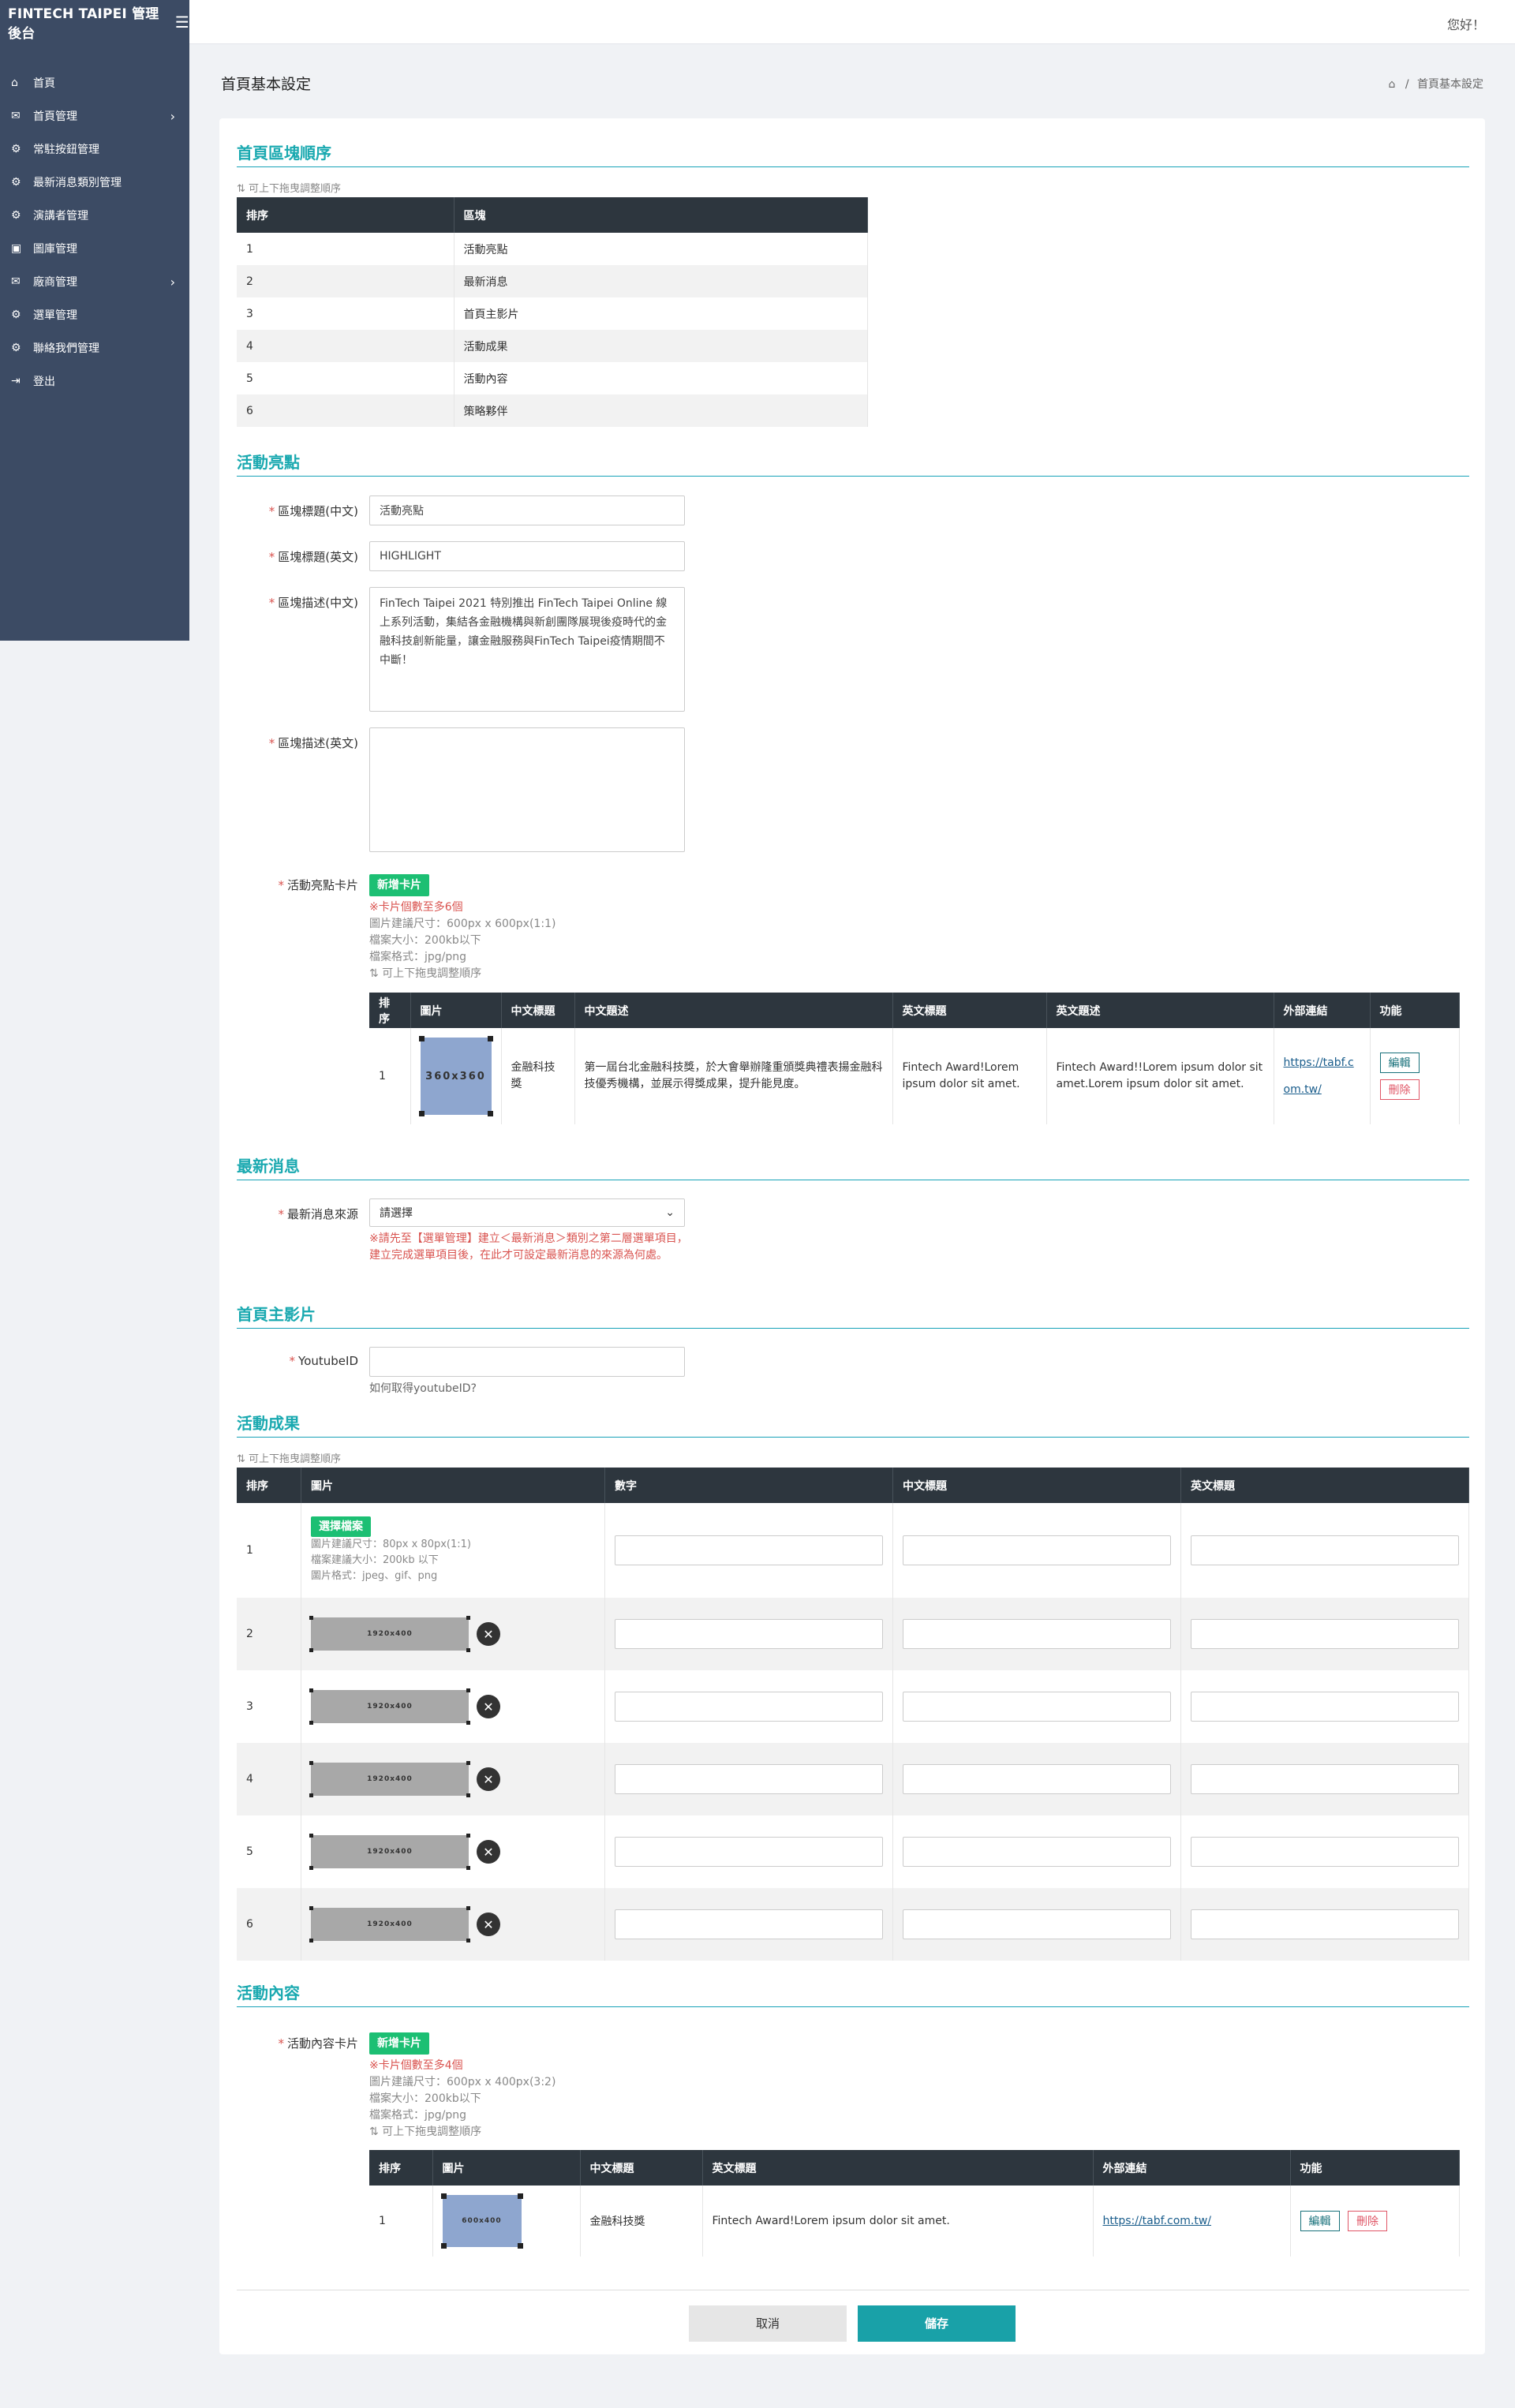 The image size is (1515, 2408). Describe the element at coordinates (182, 22) in the screenshot. I see `hamburger-icon: ☰` at that location.